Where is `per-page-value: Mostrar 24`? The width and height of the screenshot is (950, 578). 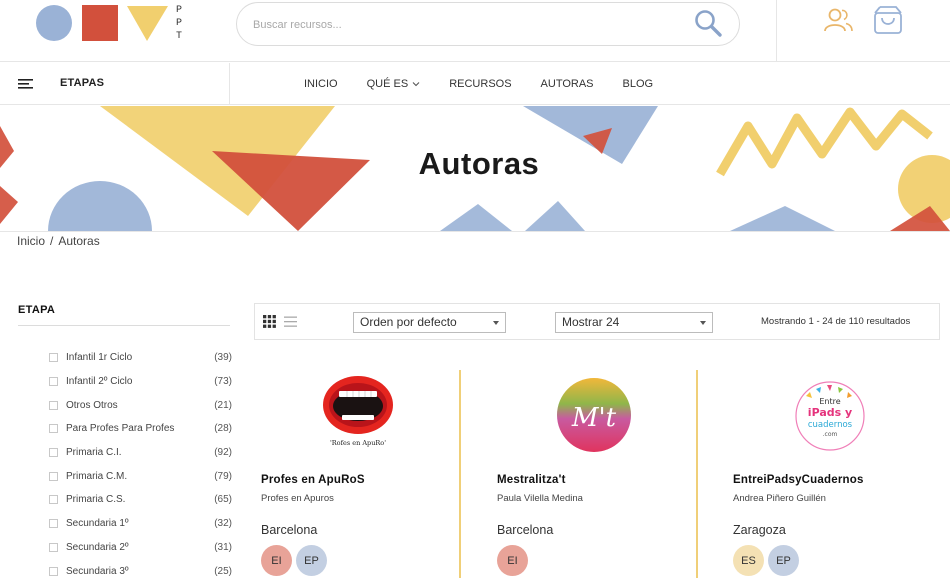
per-page-value: Mostrar 24 is located at coordinates (591, 322).